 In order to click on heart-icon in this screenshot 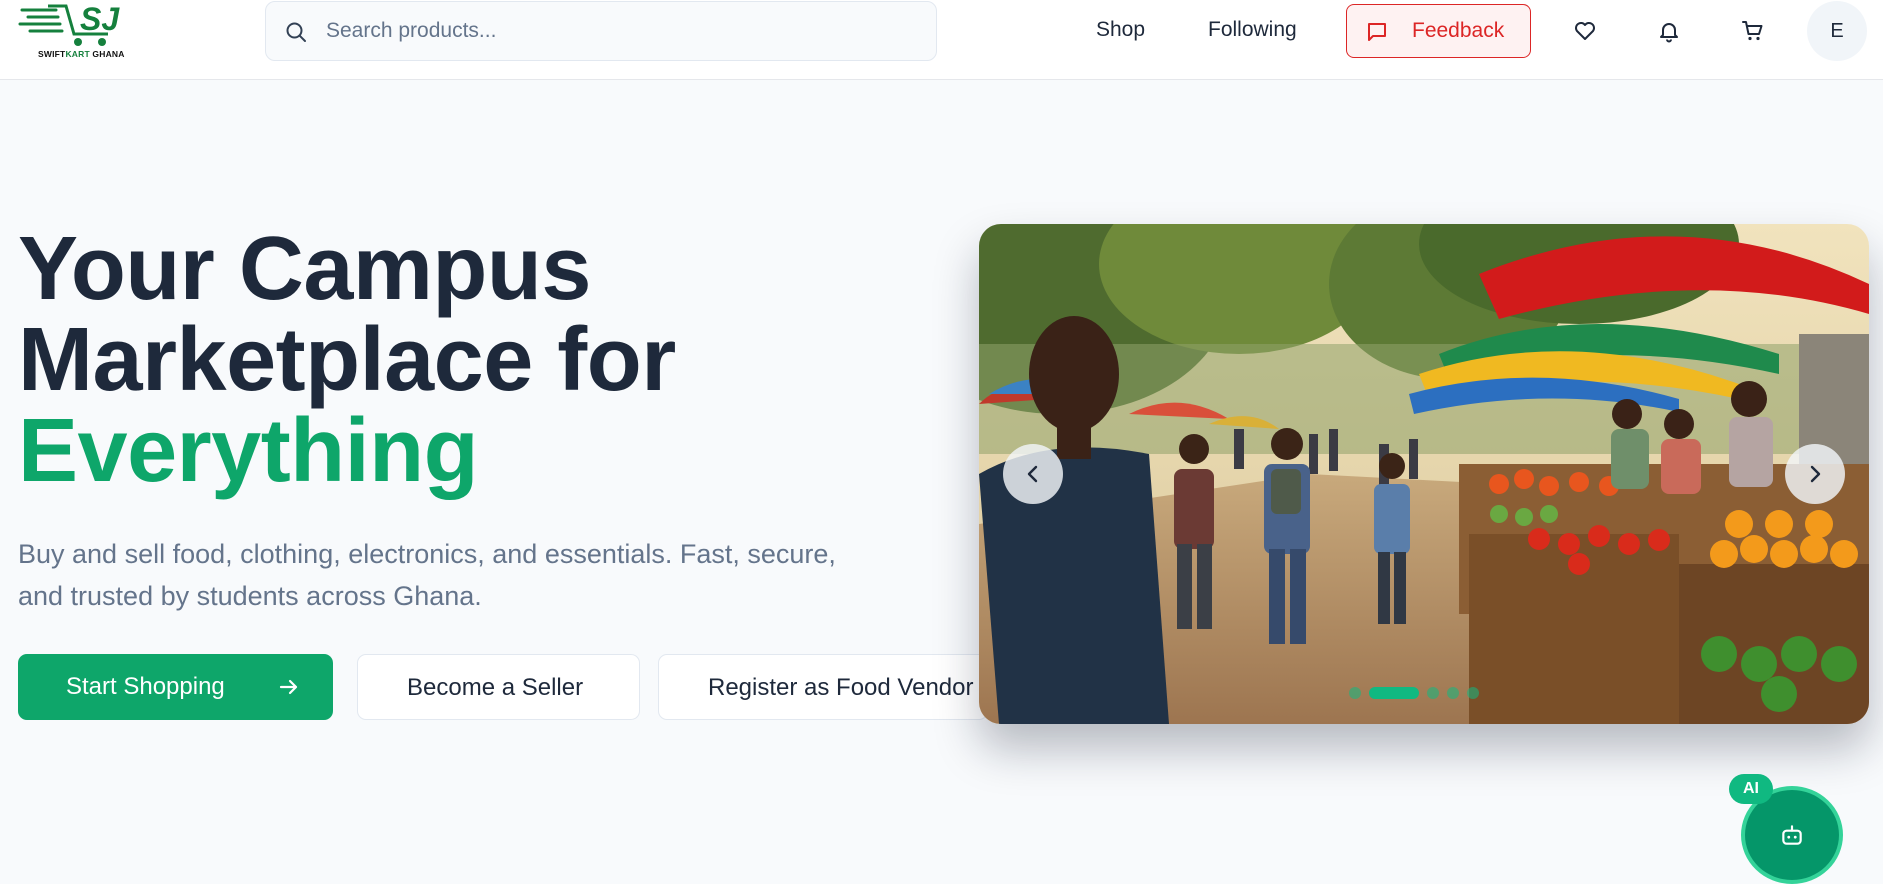, I will do `click(1585, 31)`.